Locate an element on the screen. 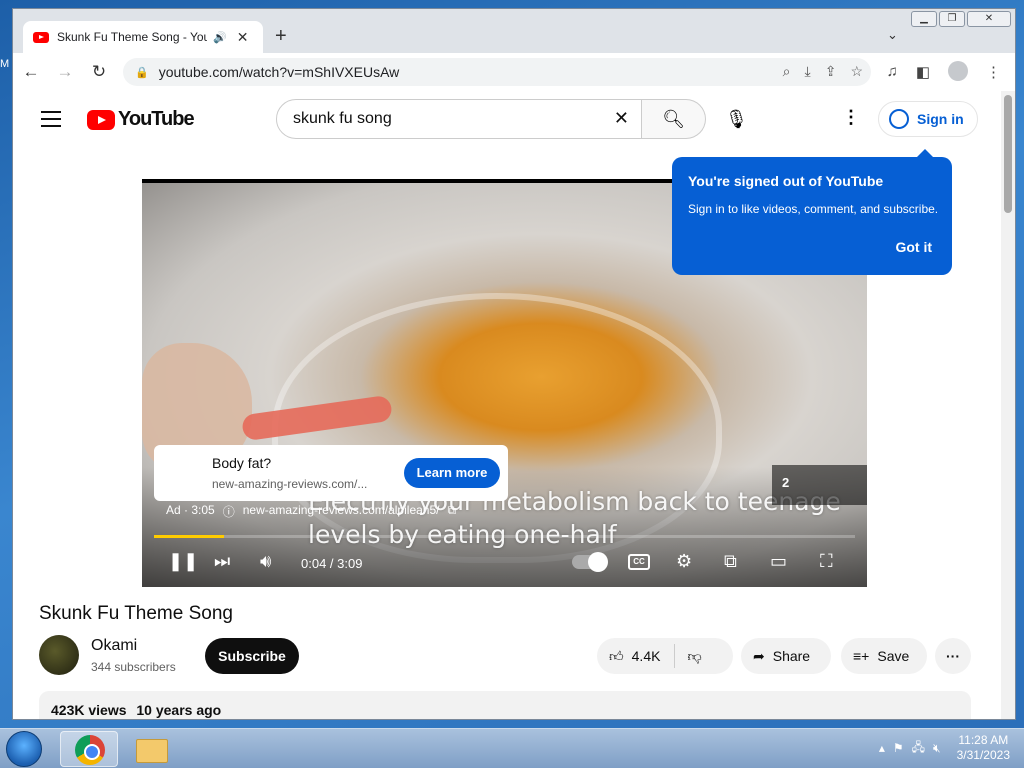  tooltip-title: You're signed out of YouTube is located at coordinates (786, 181).